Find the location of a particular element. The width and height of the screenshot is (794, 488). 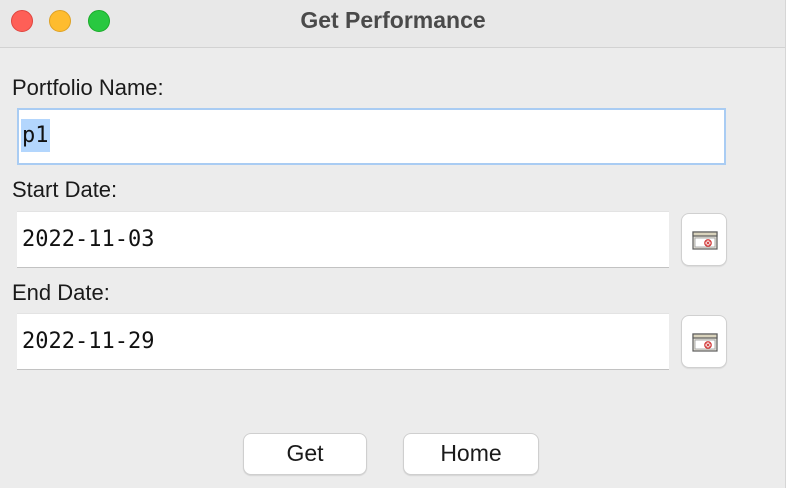

end-date-input: 2022-11-29 is located at coordinates (343, 341).